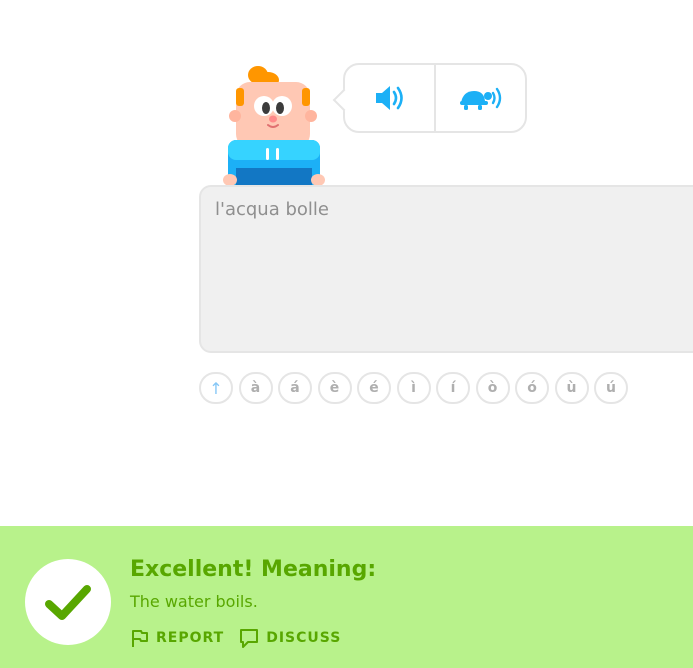 Image resolution: width=693 pixels, height=668 pixels. I want to click on flag-icon, so click(140, 638).